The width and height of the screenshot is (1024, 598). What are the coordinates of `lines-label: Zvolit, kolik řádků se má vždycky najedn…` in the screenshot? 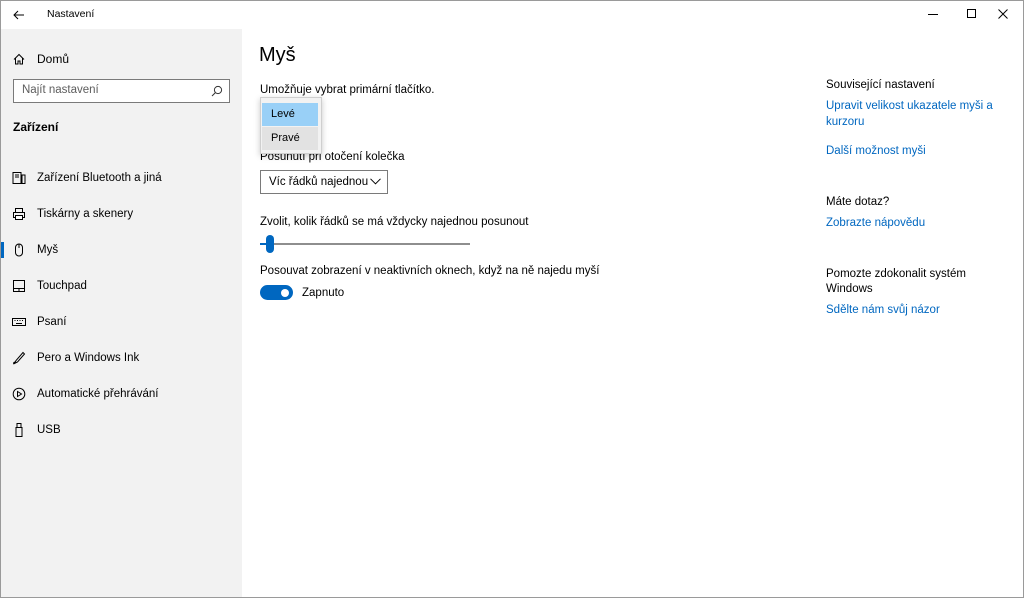 It's located at (394, 222).